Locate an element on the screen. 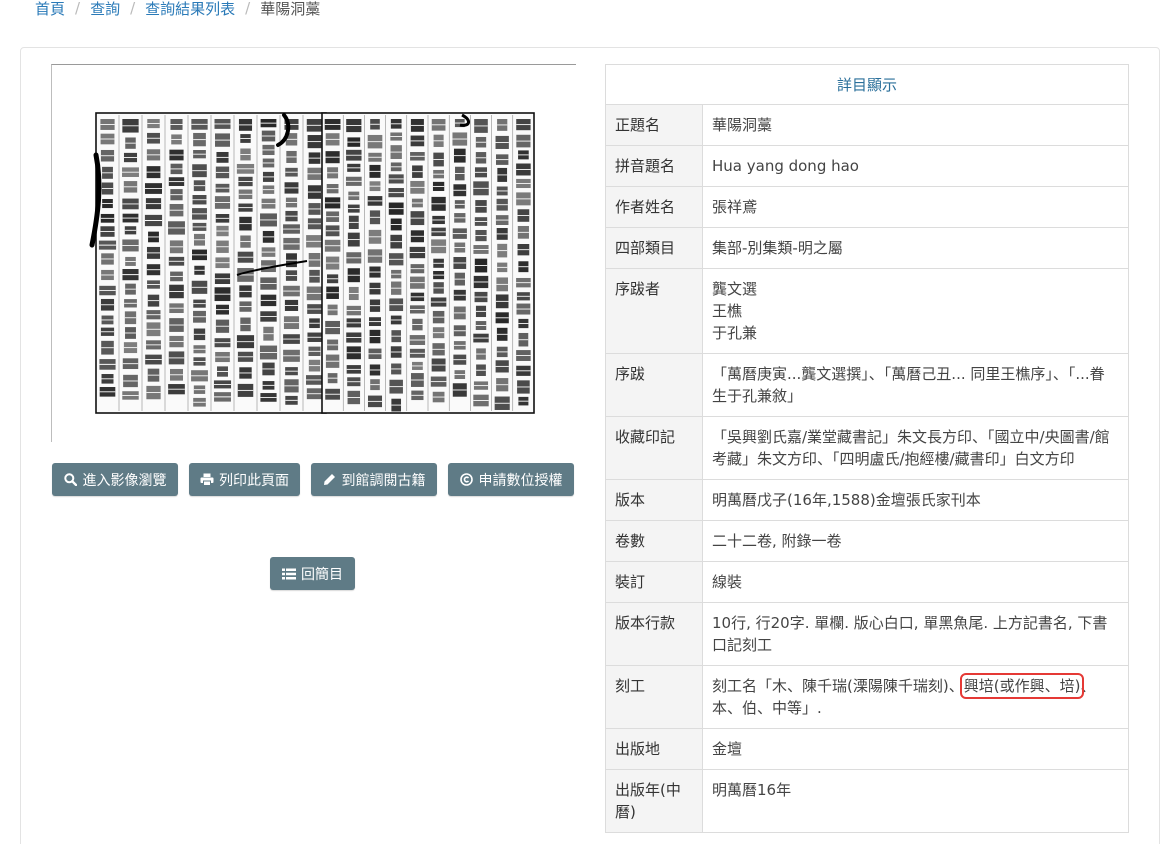 This screenshot has width=1173, height=844. table-row: 正題名 華陽洞藁 is located at coordinates (867, 125).